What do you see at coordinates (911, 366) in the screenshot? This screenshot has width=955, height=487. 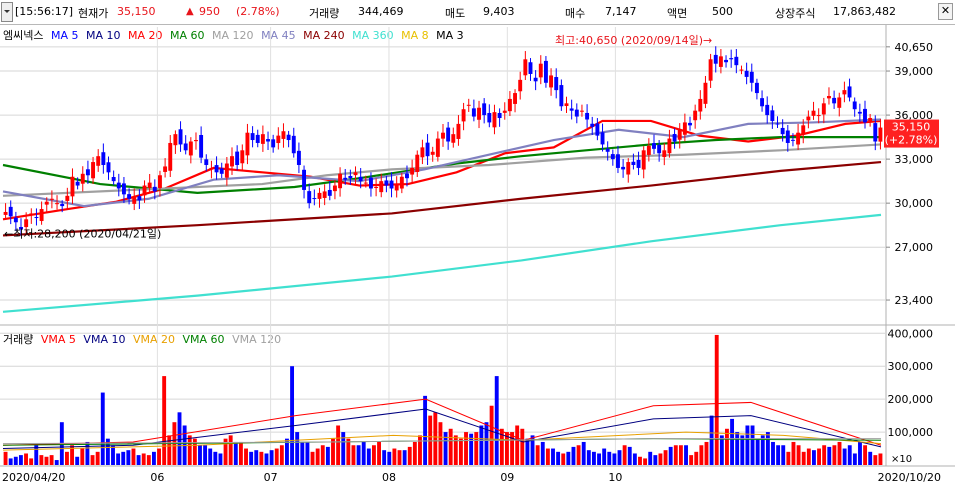 I see `volume-tick-label: 300,000` at bounding box center [911, 366].